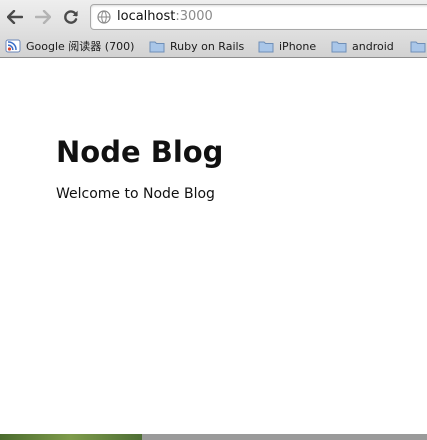 Image resolution: width=427 pixels, height=440 pixels. What do you see at coordinates (298, 46) in the screenshot?
I see `bookmark-label: iPhone` at bounding box center [298, 46].